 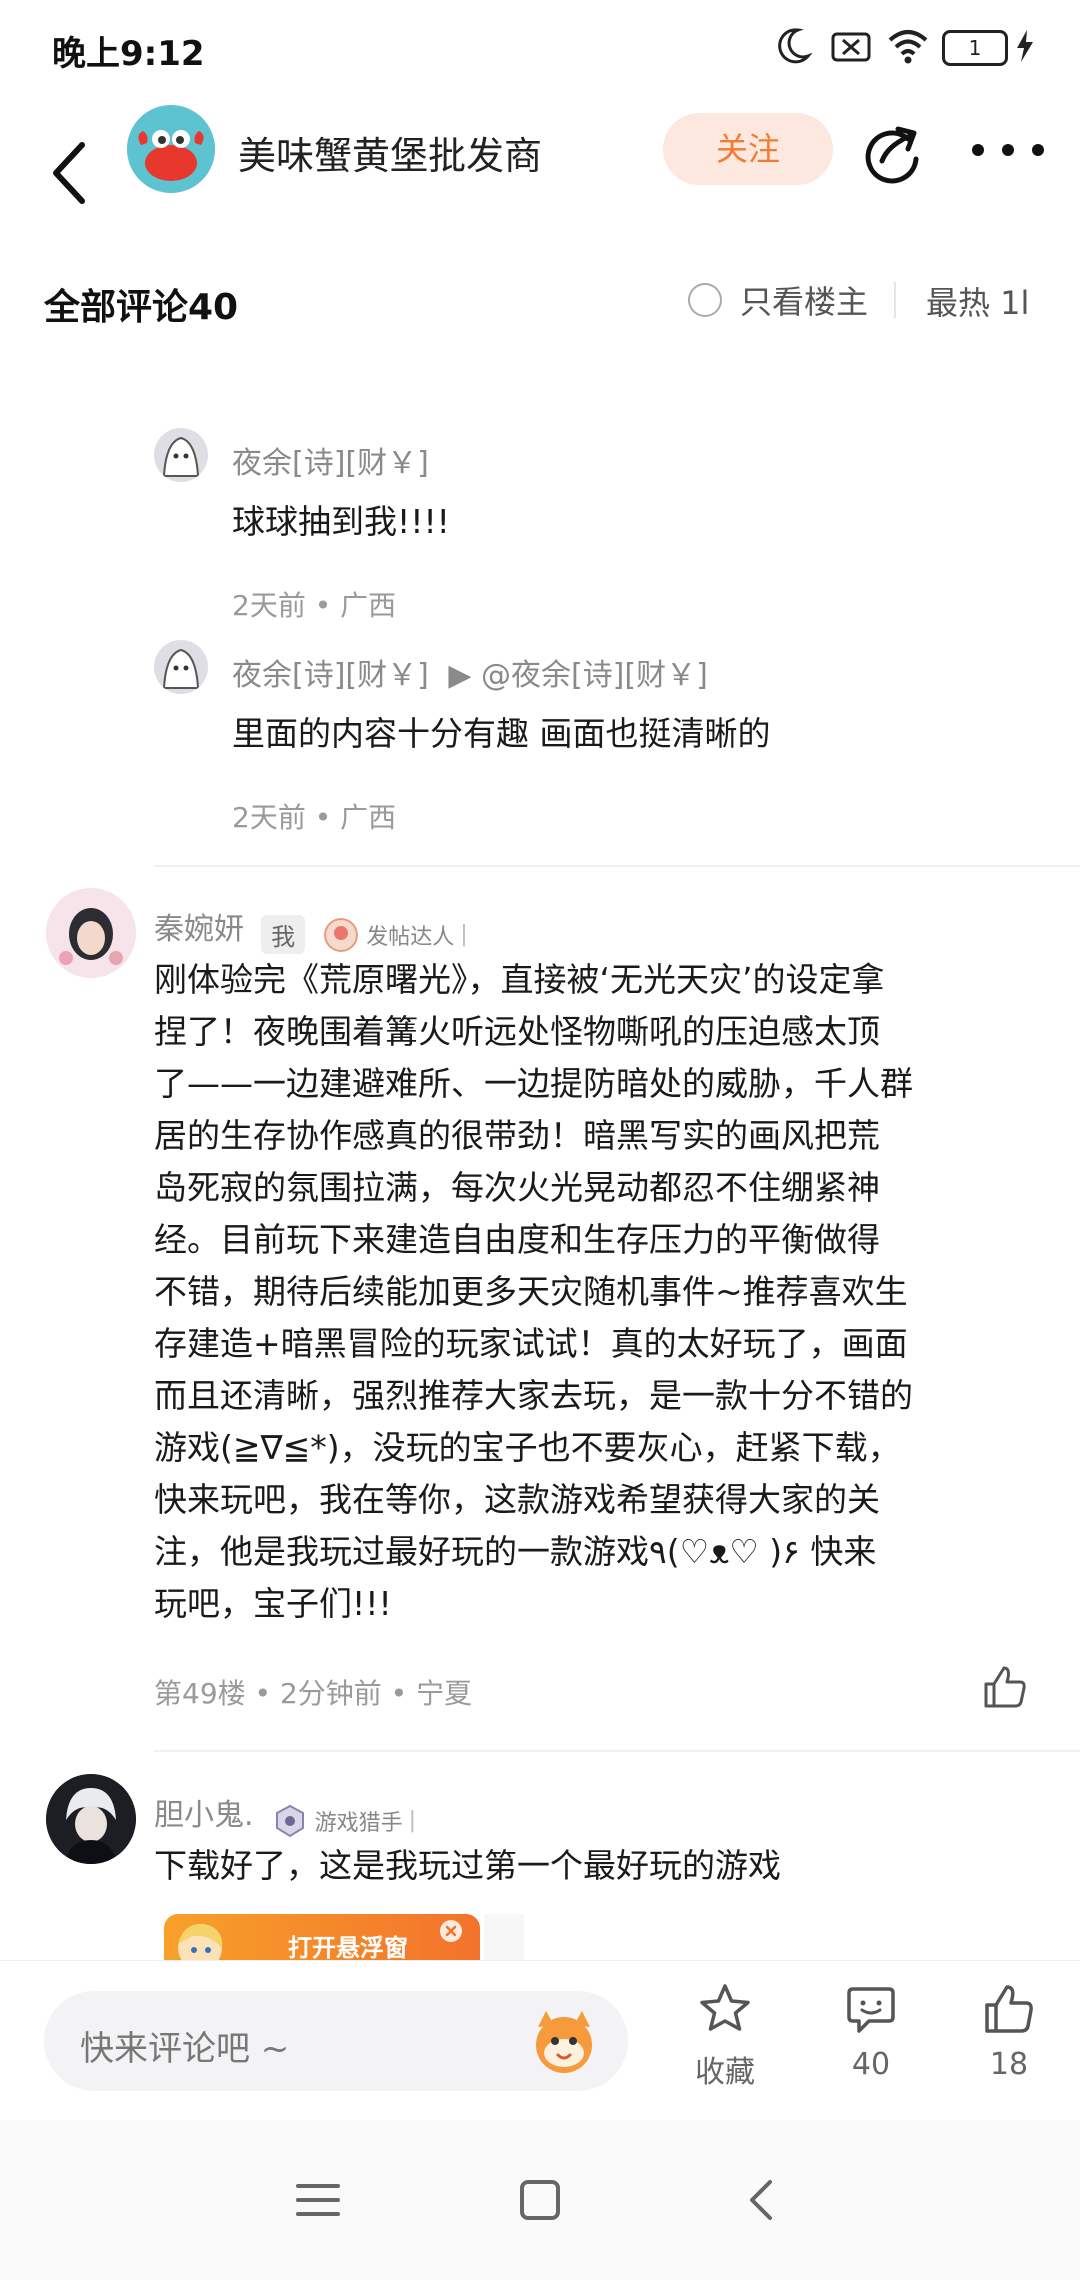 What do you see at coordinates (540, 47) in the screenshot?
I see `status-bar: 晚上9:12 1` at bounding box center [540, 47].